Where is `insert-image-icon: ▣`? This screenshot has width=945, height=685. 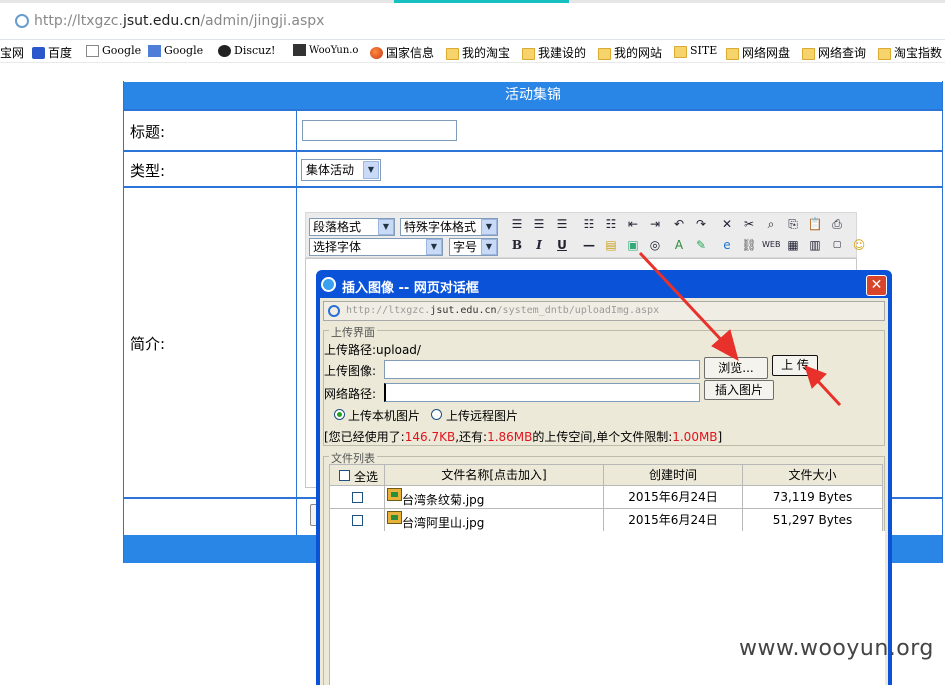 insert-image-icon: ▣ is located at coordinates (633, 245).